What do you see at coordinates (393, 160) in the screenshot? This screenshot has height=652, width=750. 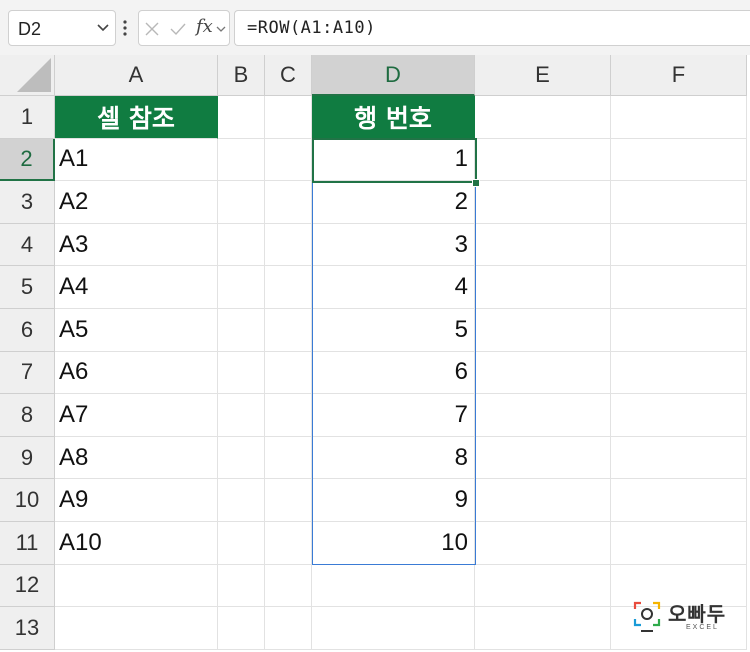 I see `cell-d2: 1` at bounding box center [393, 160].